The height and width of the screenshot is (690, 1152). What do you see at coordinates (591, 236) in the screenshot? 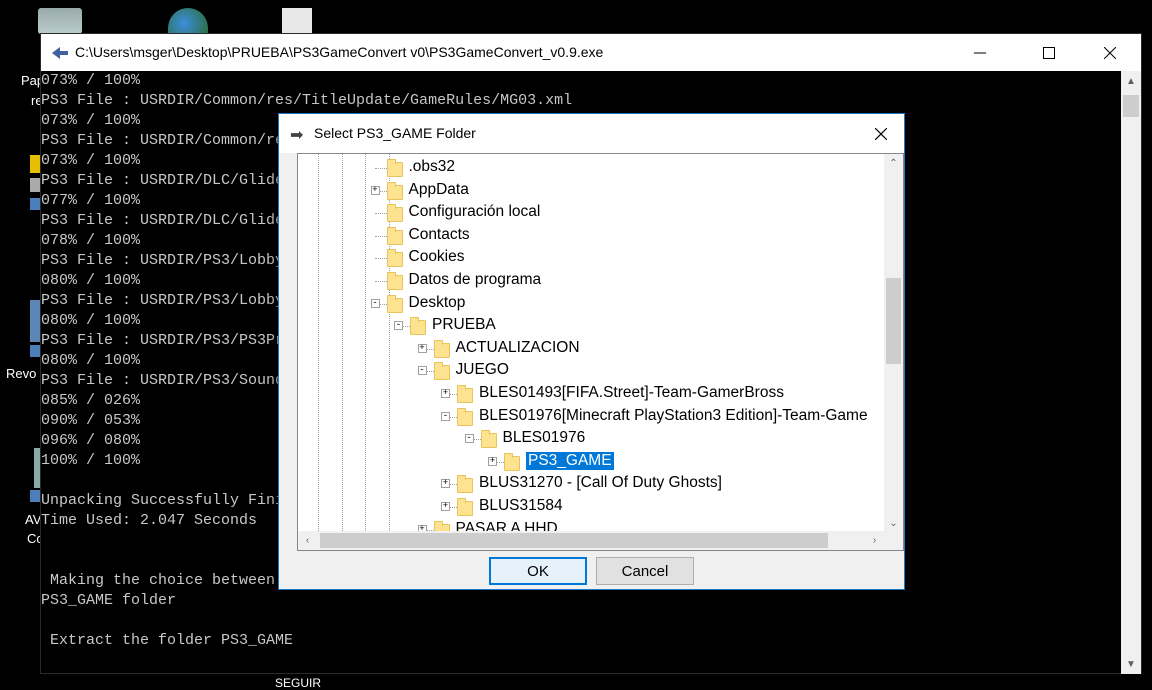
I see `tree-node: Contacts` at bounding box center [591, 236].